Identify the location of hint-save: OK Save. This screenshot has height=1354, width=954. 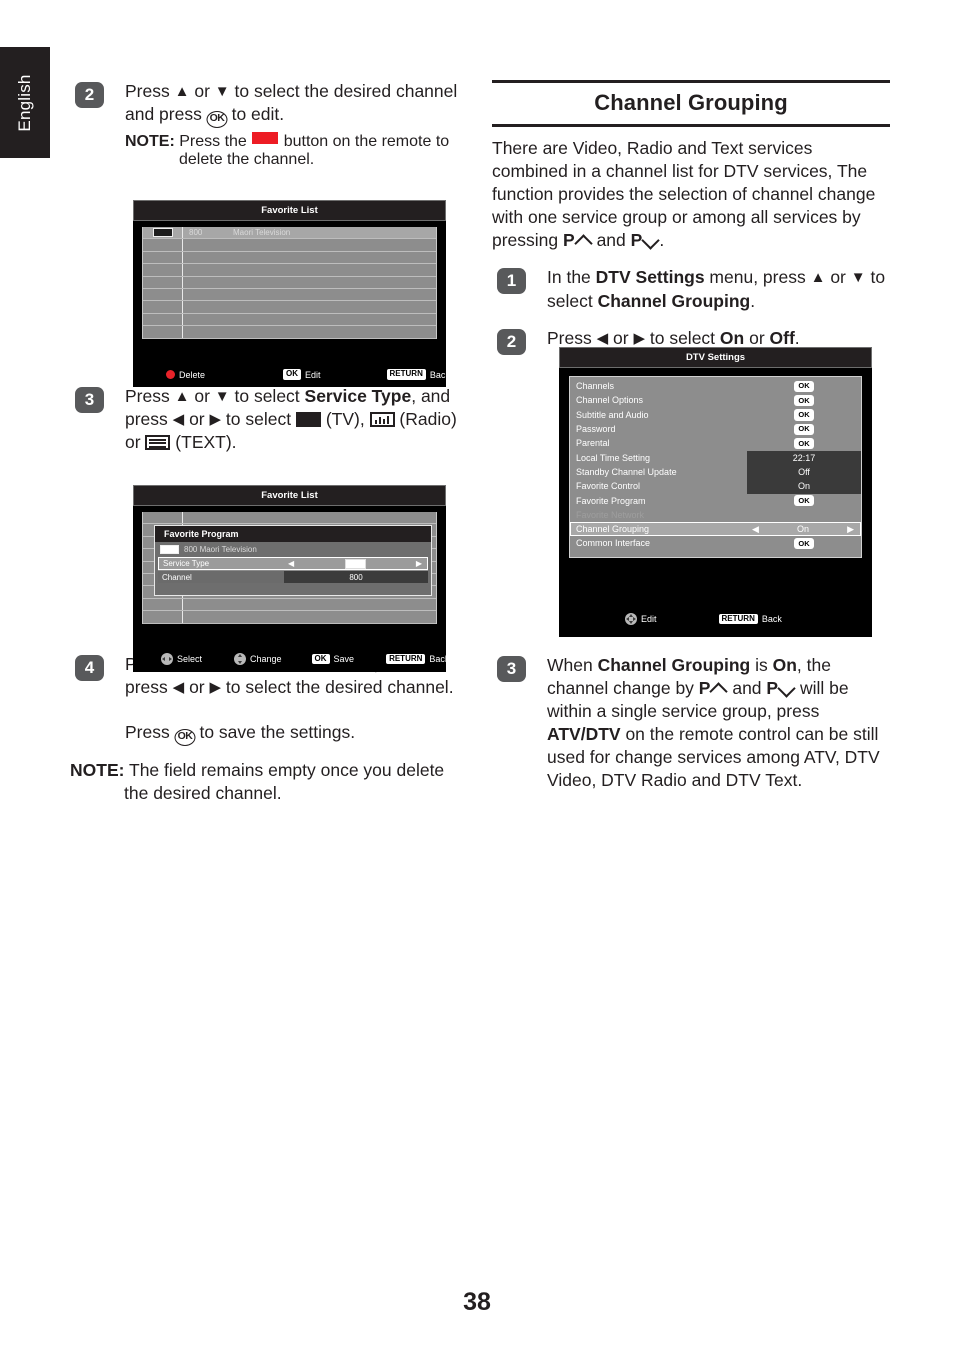
(332, 659).